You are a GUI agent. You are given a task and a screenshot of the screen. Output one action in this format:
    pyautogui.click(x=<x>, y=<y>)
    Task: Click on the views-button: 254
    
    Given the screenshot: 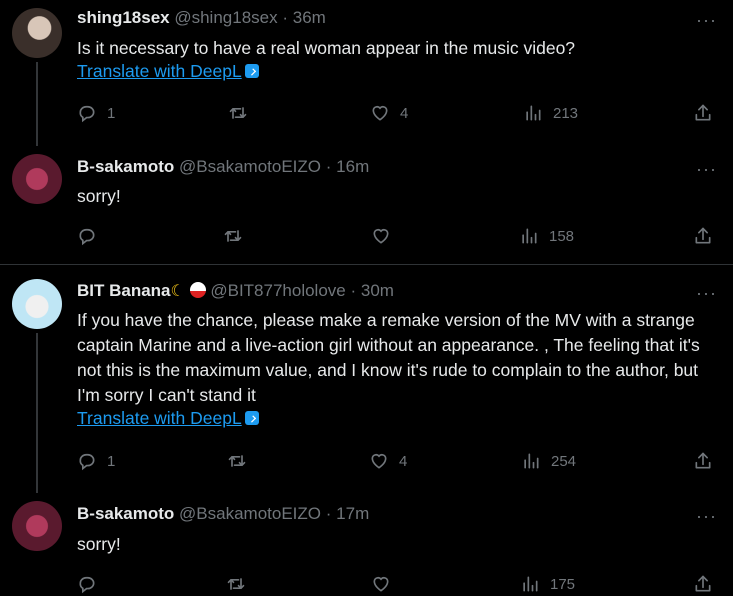 What is the action you would take?
    pyautogui.click(x=548, y=461)
    